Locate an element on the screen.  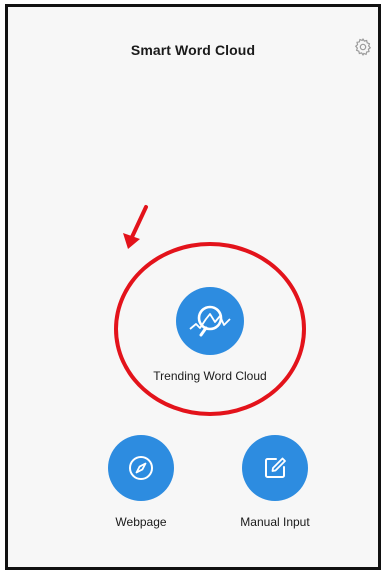
manual-input-label: Manual Input is located at coordinates (275, 522).